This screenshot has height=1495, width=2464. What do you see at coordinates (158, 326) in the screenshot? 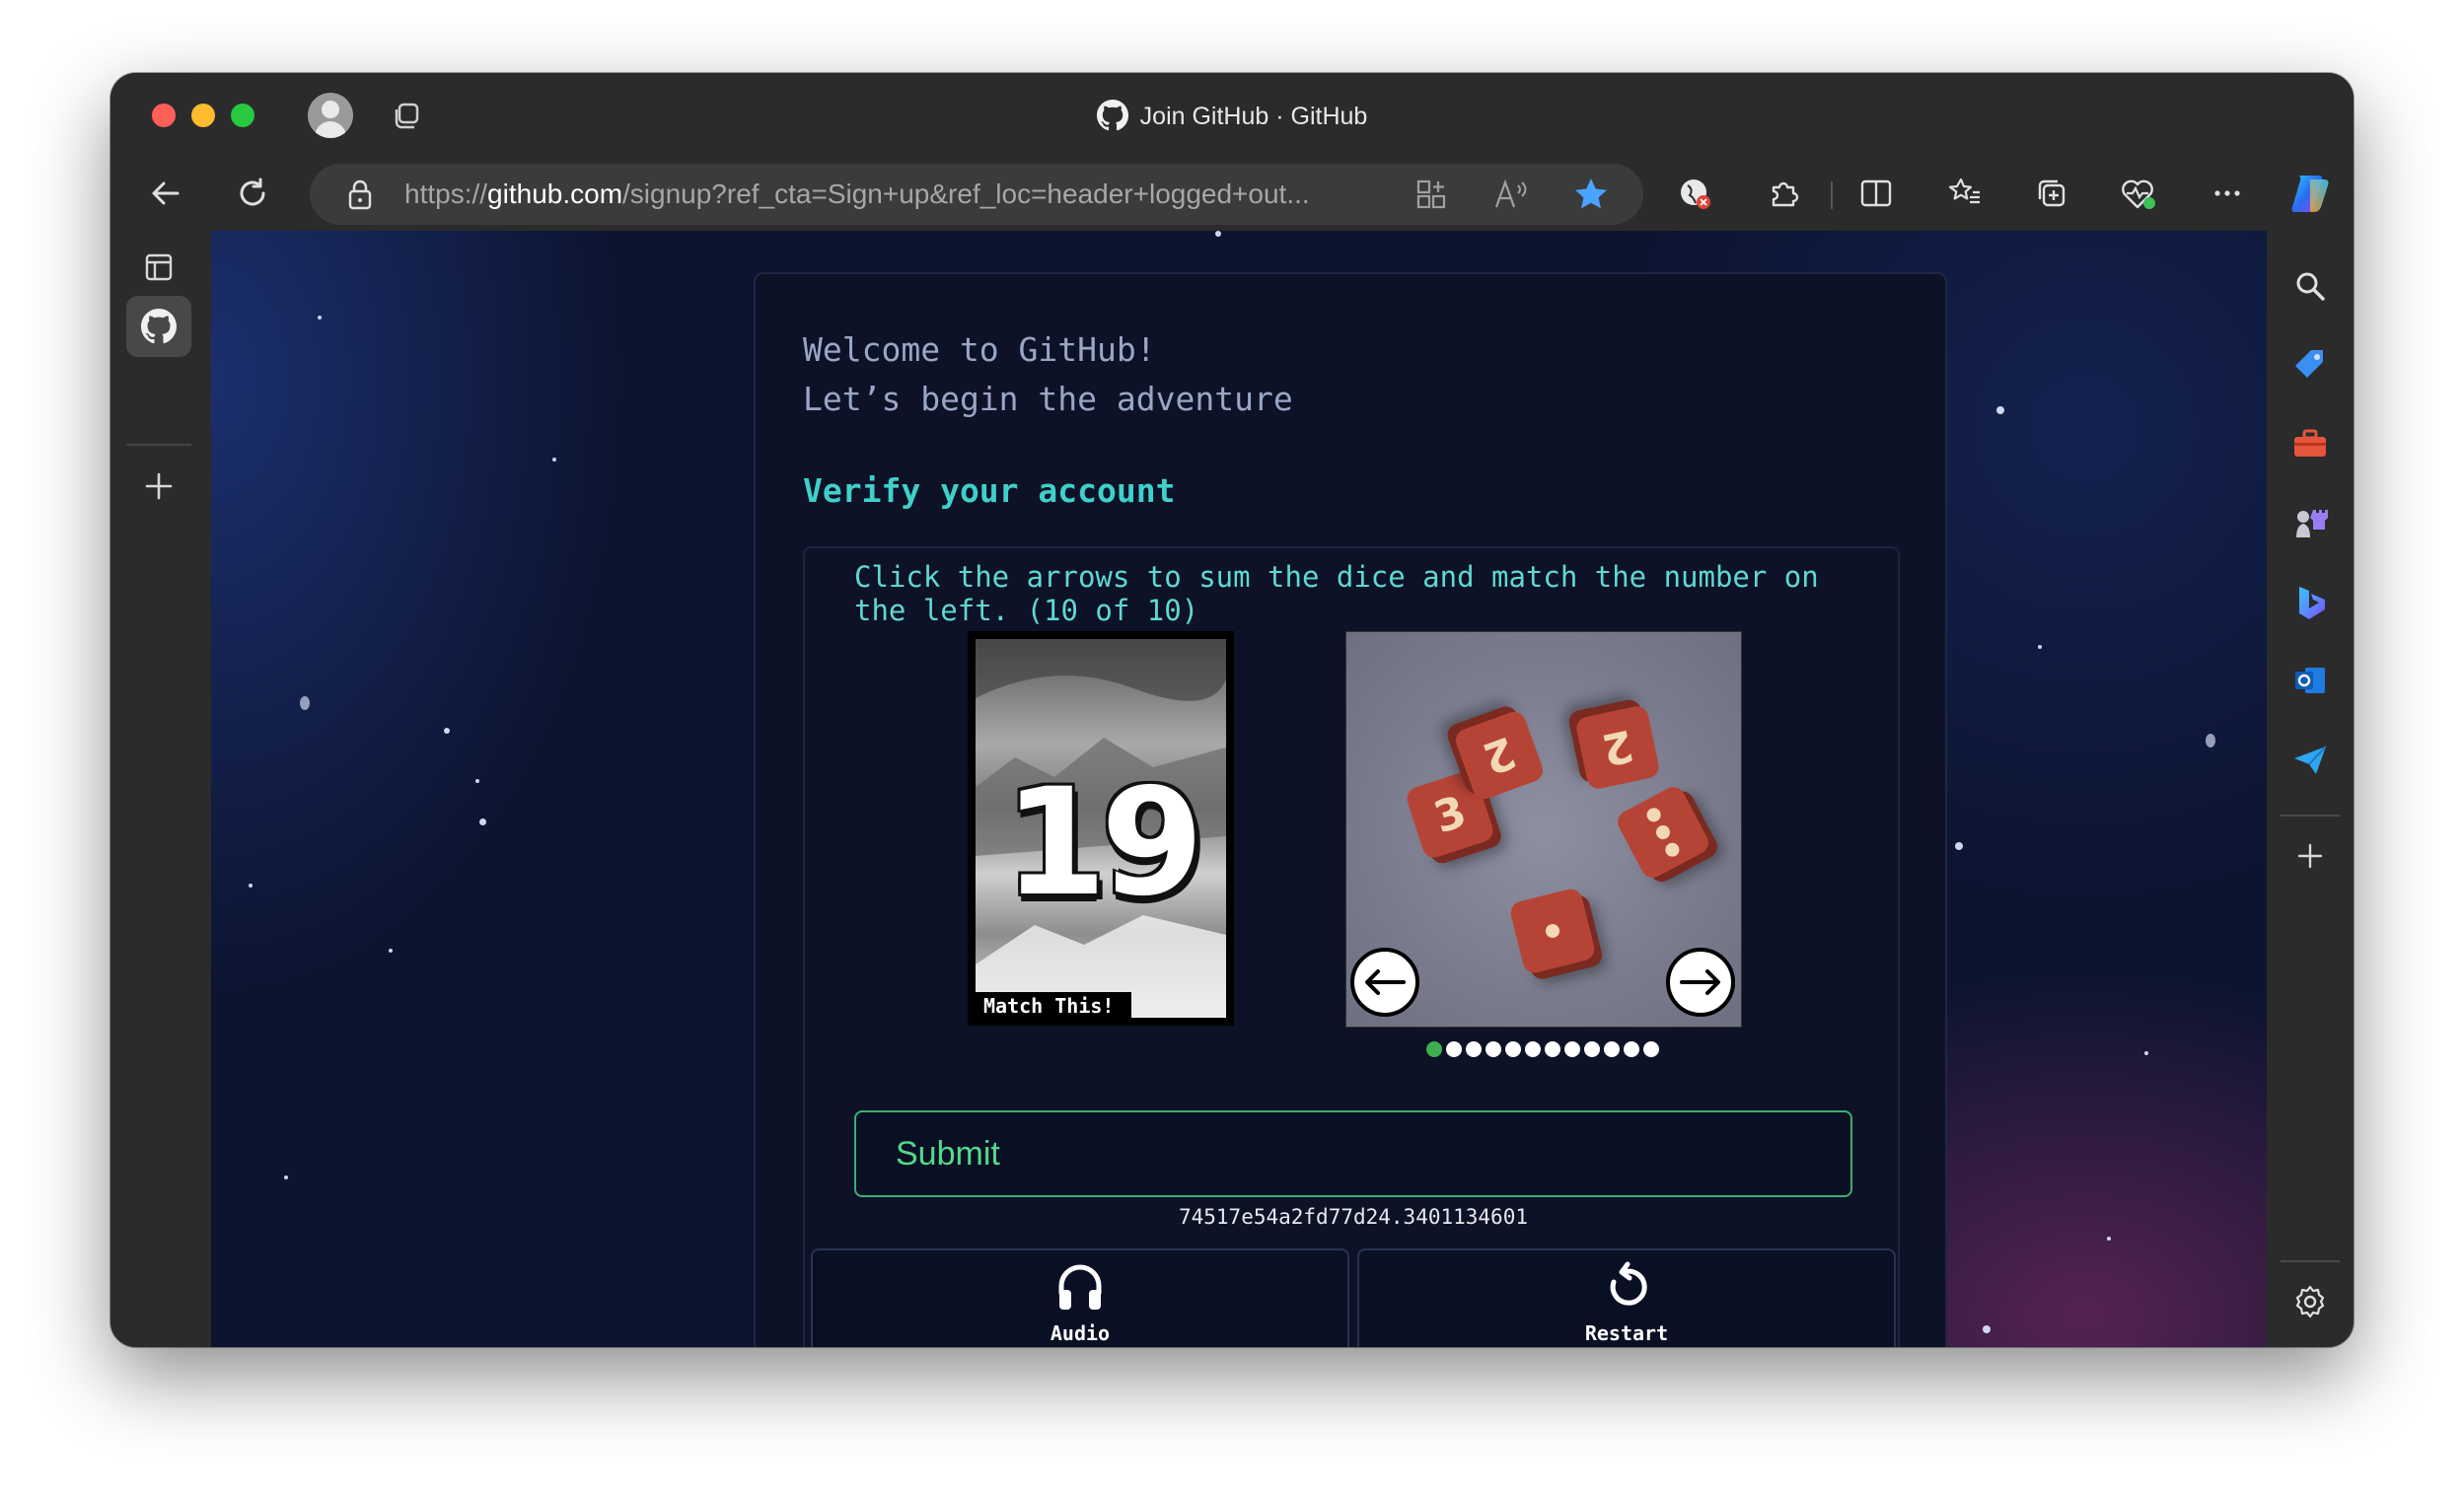
I see `github-tab-icon` at bounding box center [158, 326].